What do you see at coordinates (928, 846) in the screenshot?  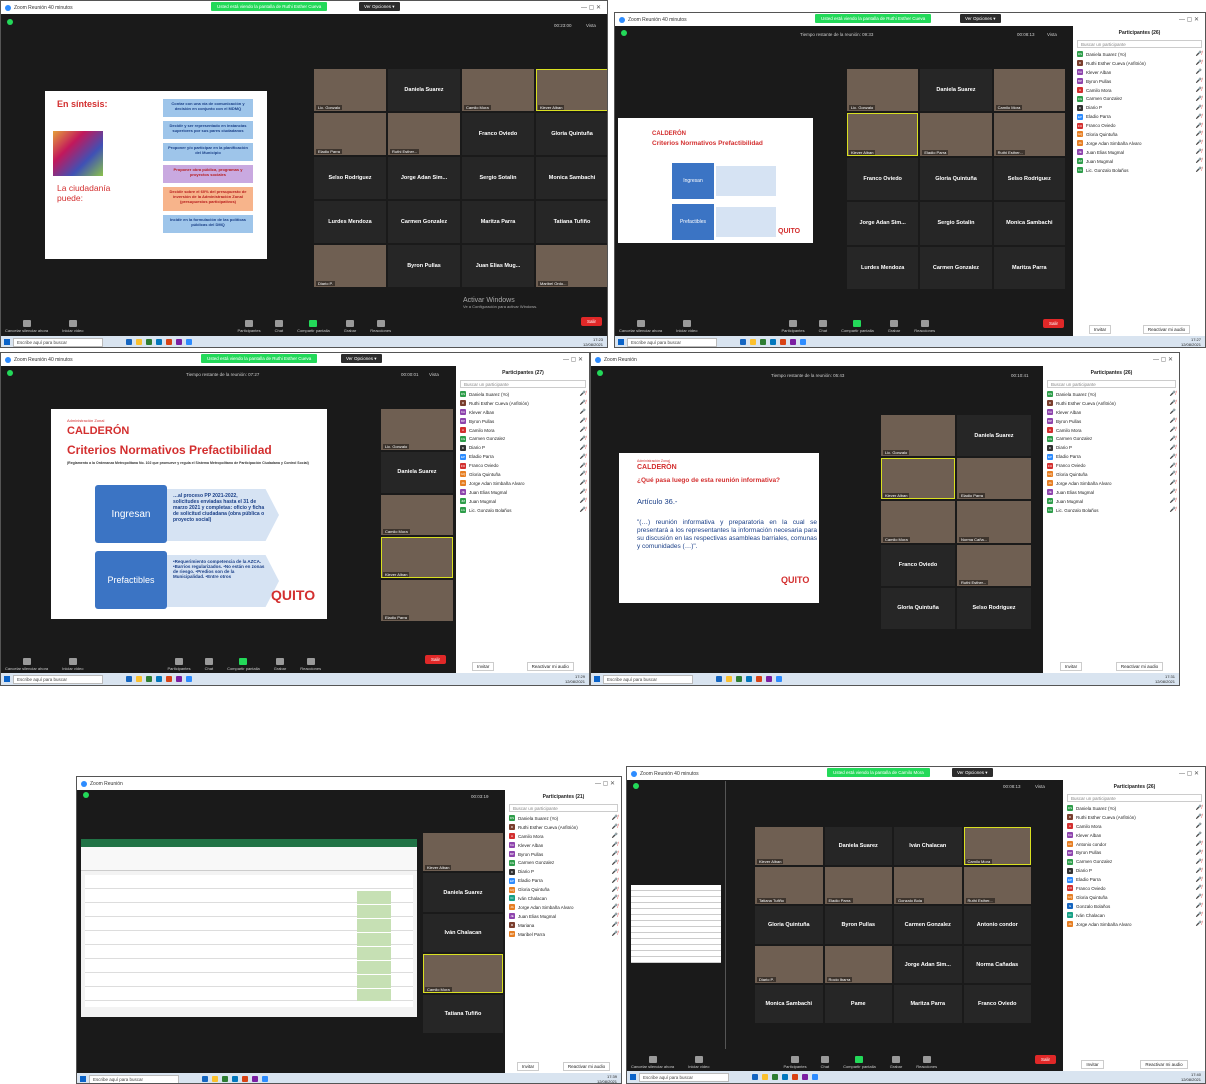 I see `participant-tile: Iván Chalacan` at bounding box center [928, 846].